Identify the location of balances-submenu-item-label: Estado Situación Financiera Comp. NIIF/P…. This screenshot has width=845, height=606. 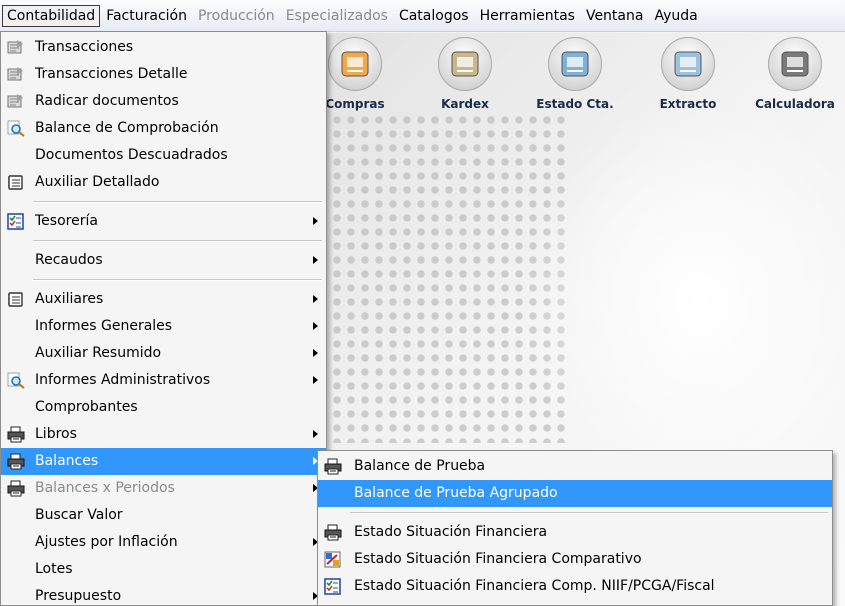
(534, 586).